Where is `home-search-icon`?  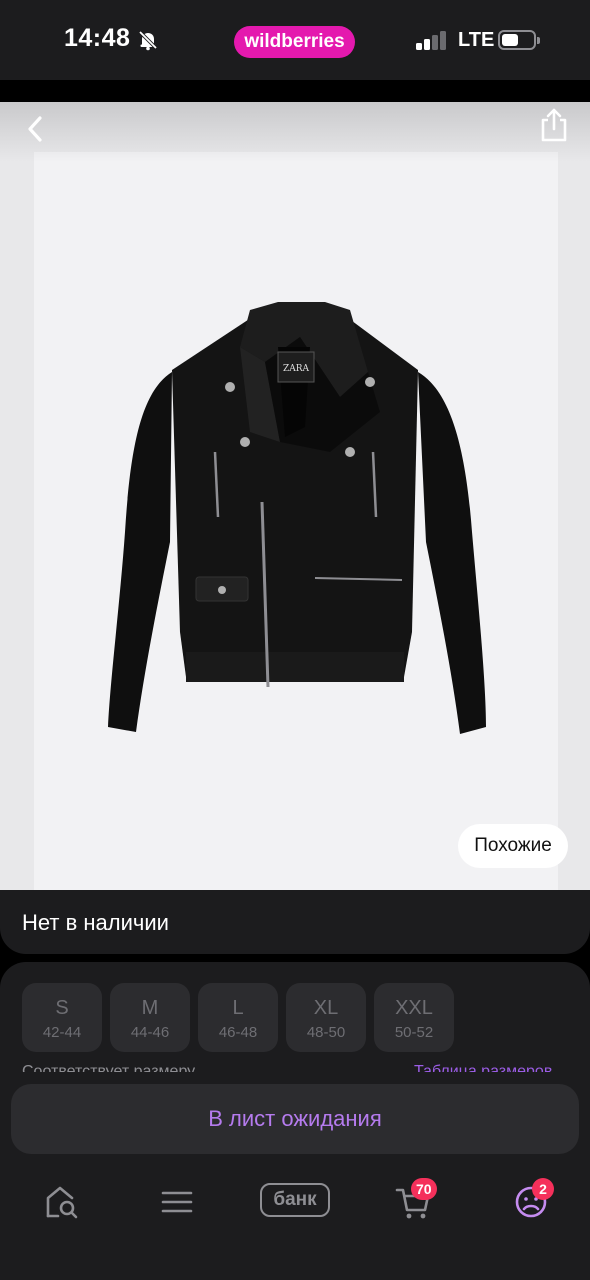 home-search-icon is located at coordinates (62, 1202).